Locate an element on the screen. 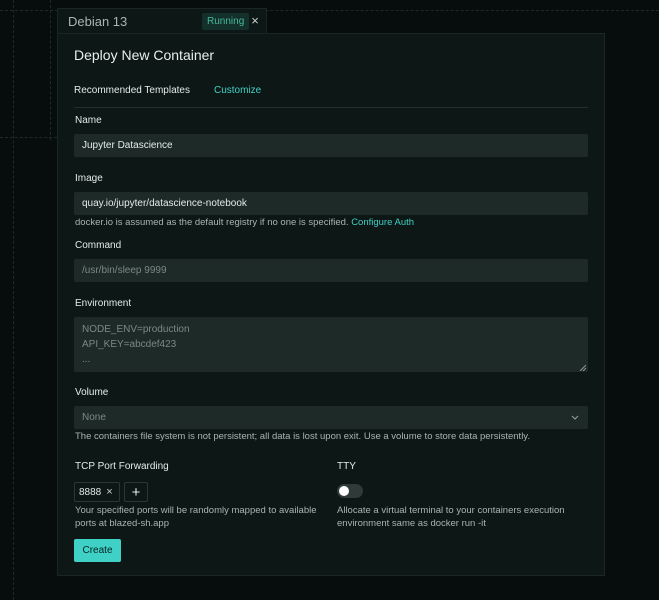 The height and width of the screenshot is (600, 659). create-button: Create is located at coordinates (97, 550).